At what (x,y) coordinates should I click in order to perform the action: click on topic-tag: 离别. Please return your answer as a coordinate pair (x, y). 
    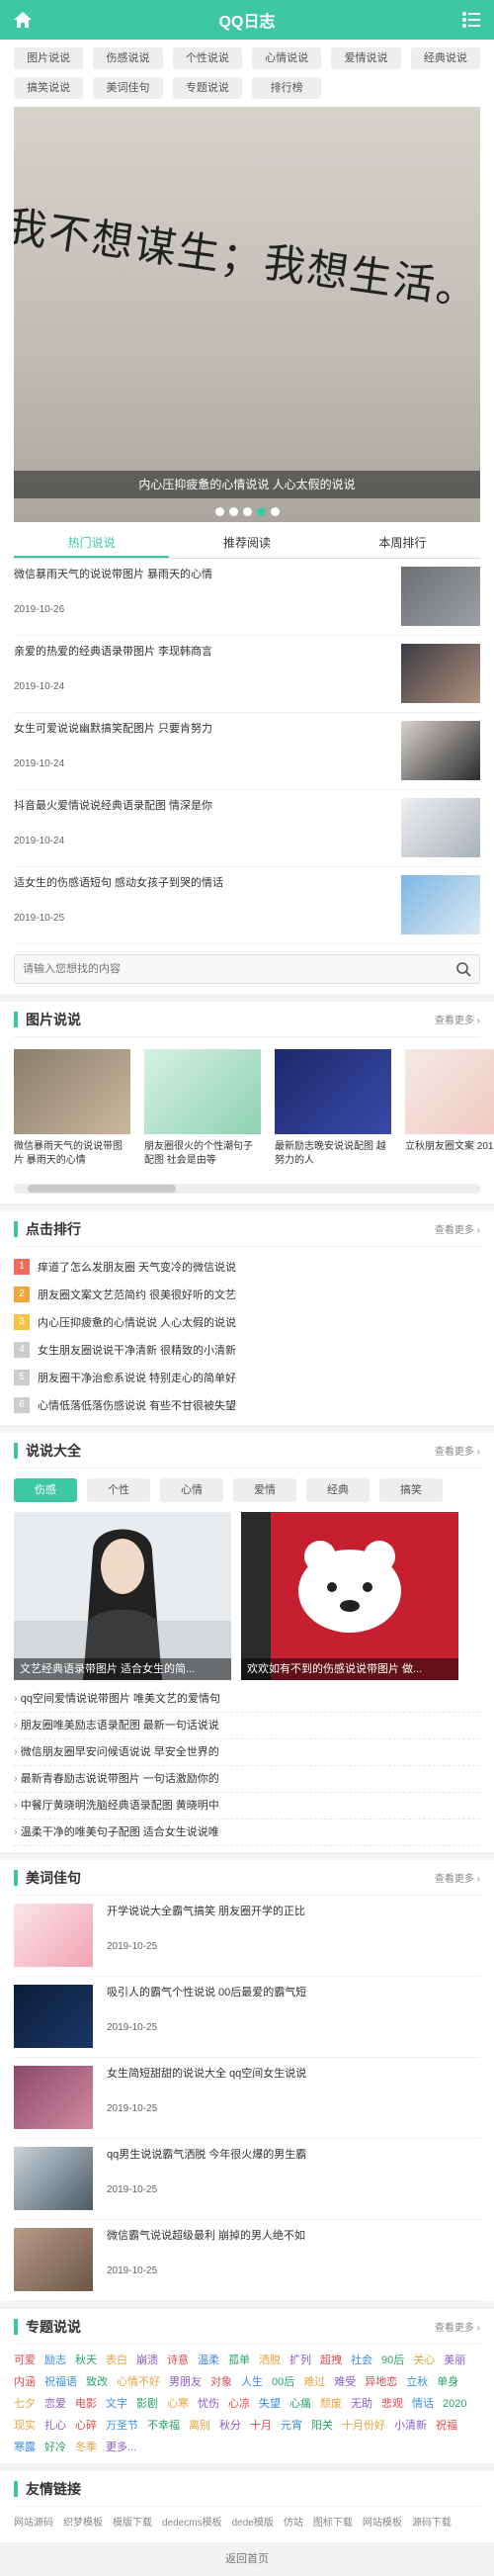
    Looking at the image, I should click on (199, 2426).